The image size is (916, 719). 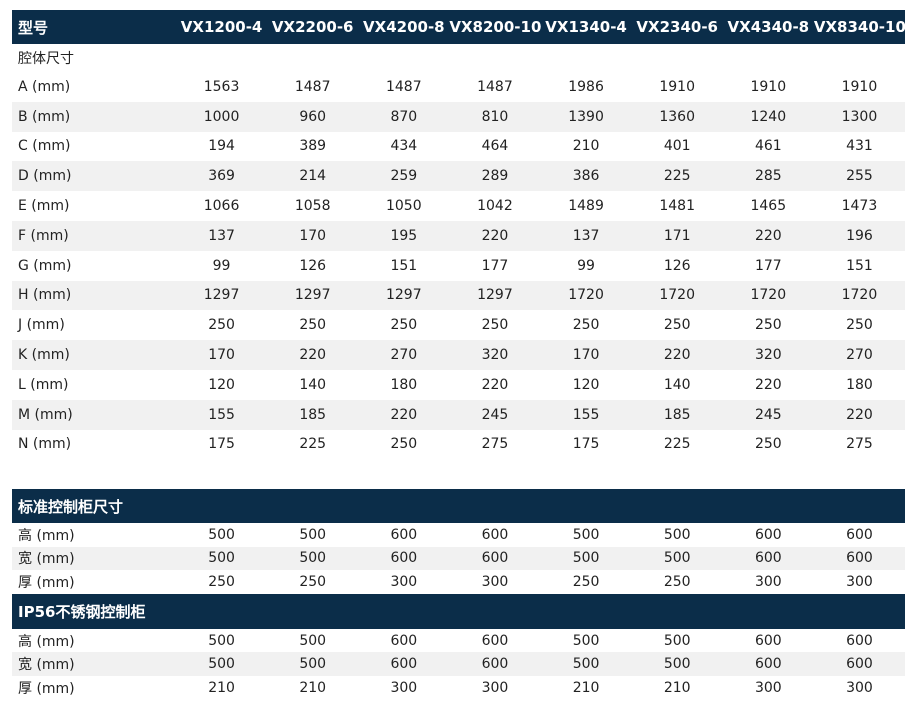 I want to click on table-cell: 194, so click(x=221, y=146).